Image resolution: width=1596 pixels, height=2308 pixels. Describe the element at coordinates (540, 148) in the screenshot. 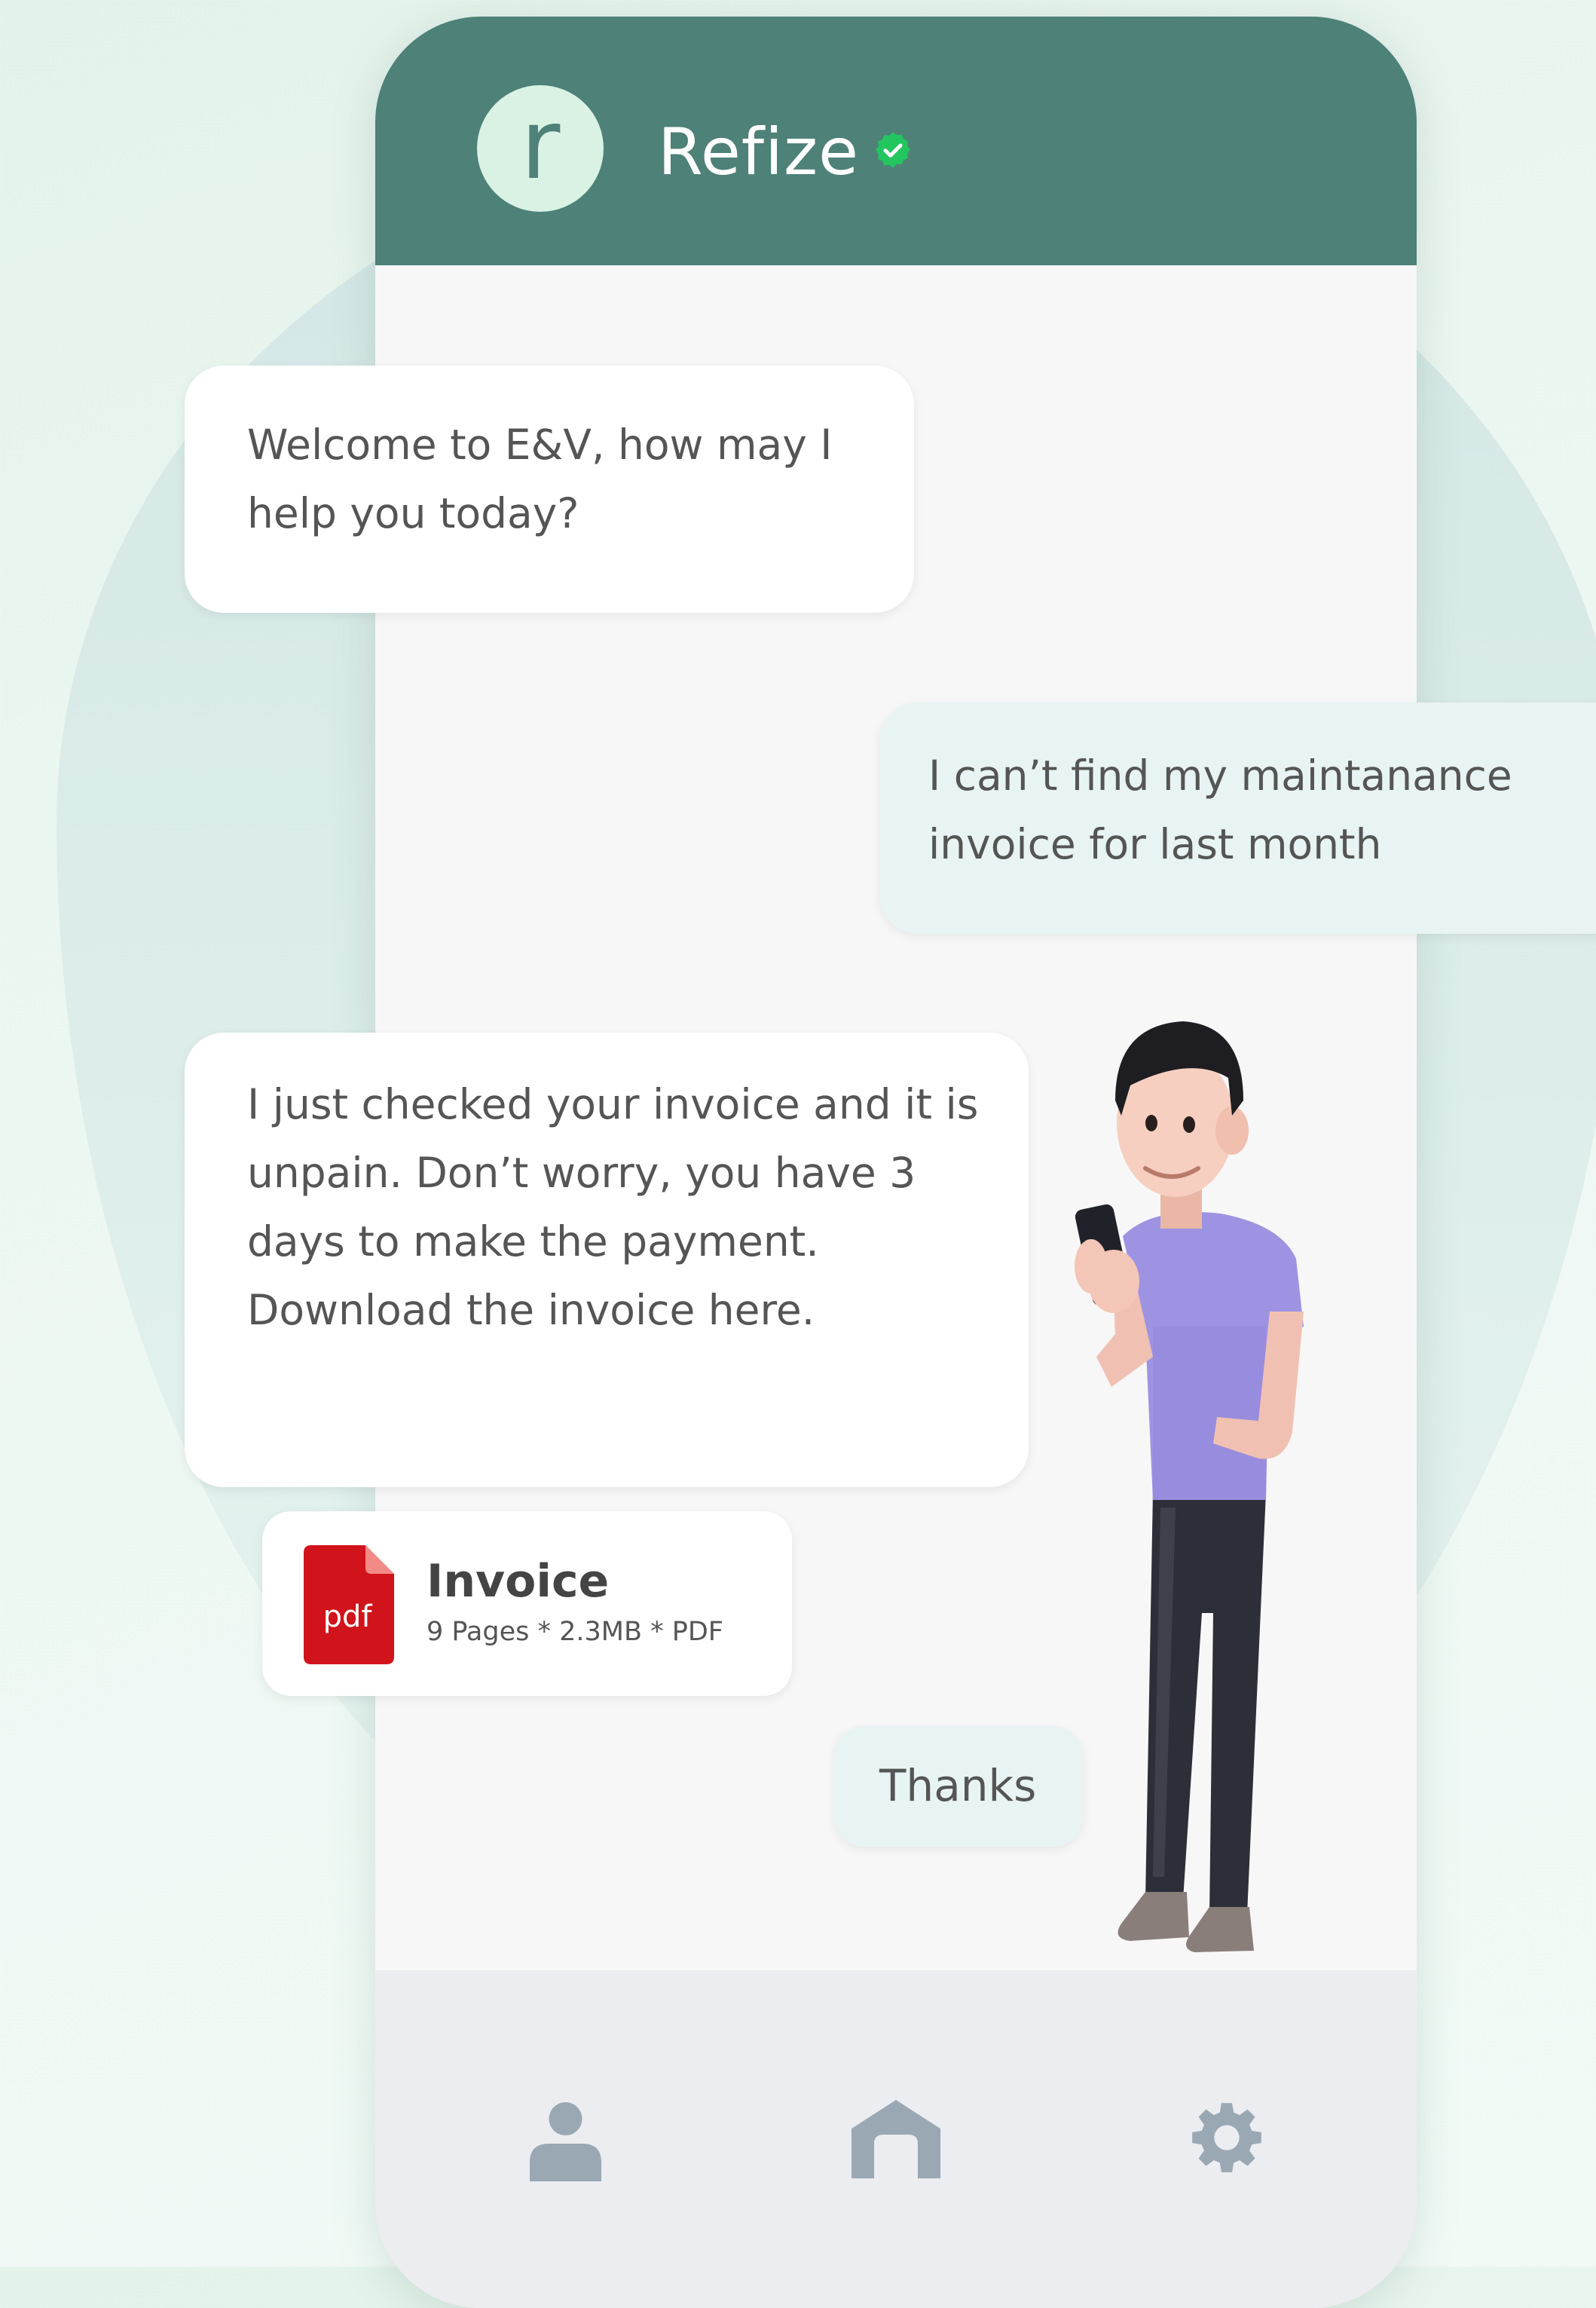

I see `avatar: r` at that location.